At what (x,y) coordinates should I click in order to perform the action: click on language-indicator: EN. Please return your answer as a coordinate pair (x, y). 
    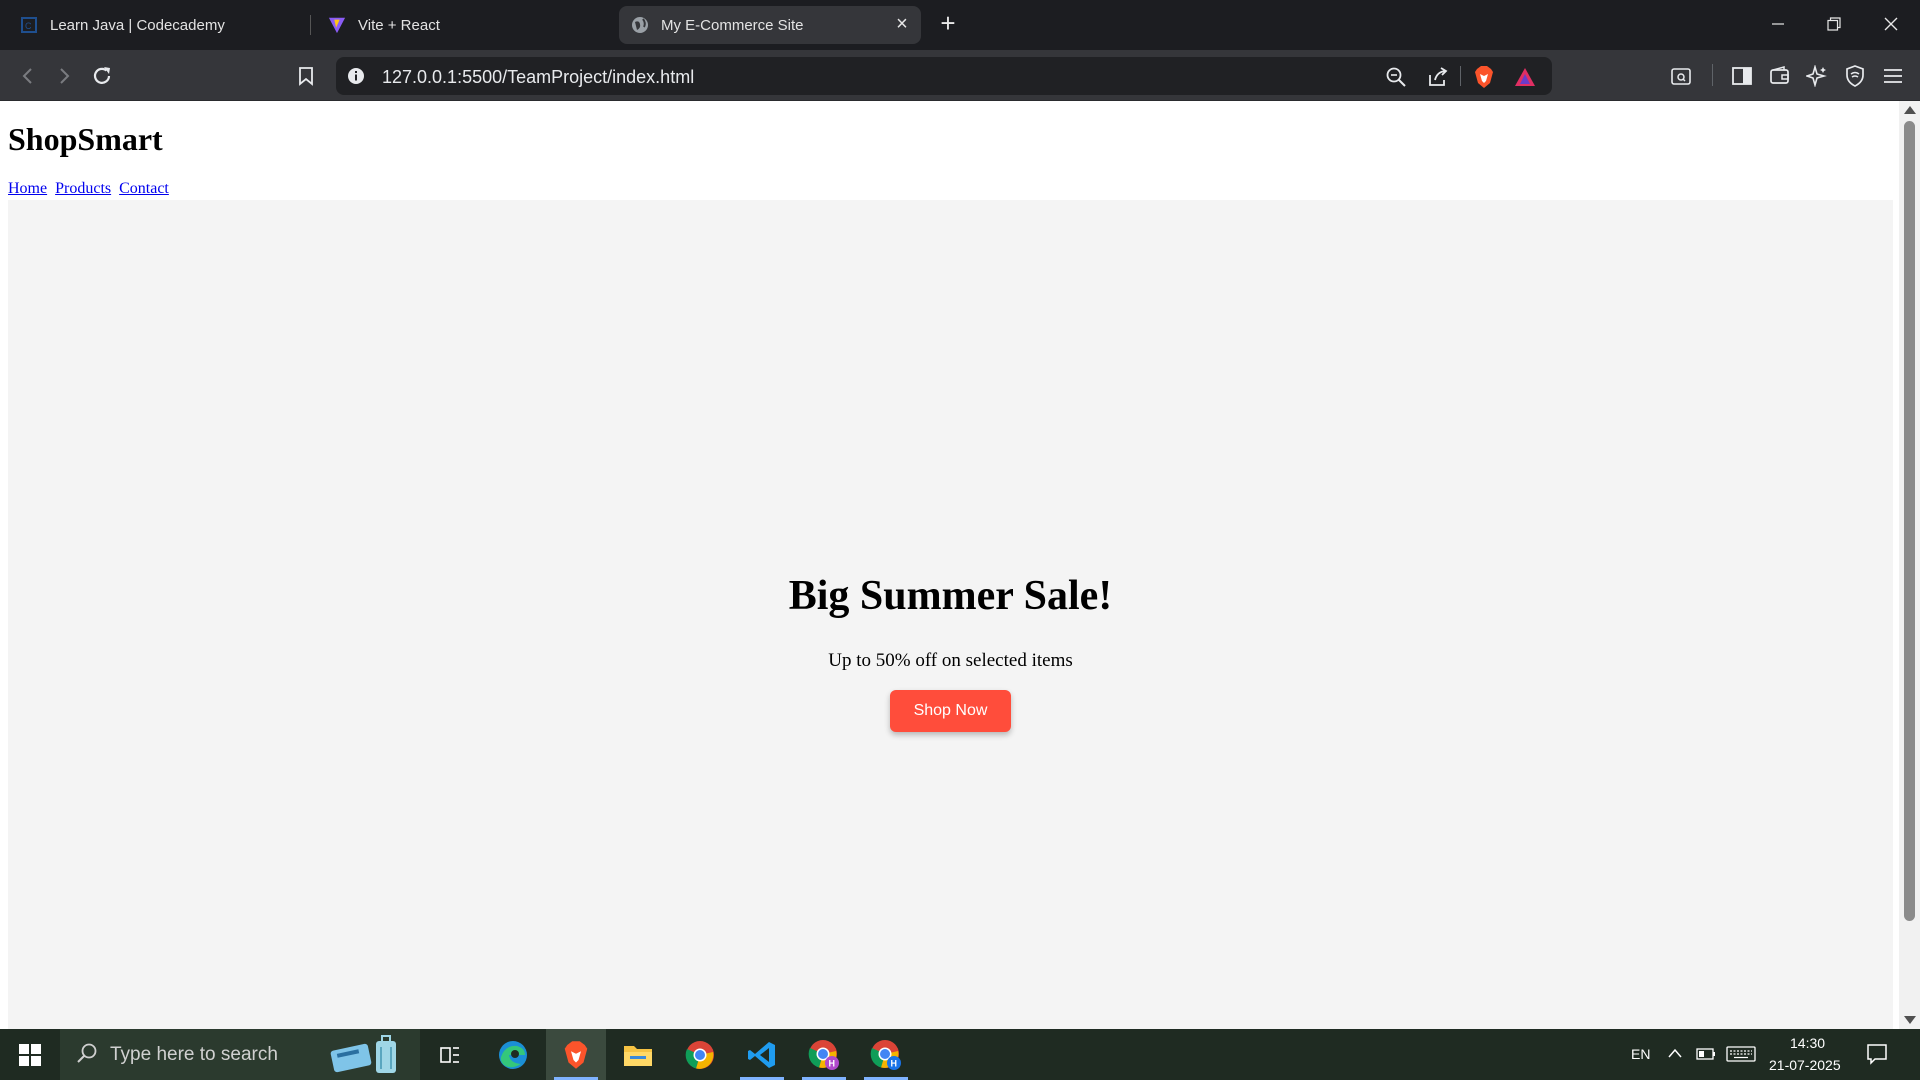
    Looking at the image, I should click on (1640, 1054).